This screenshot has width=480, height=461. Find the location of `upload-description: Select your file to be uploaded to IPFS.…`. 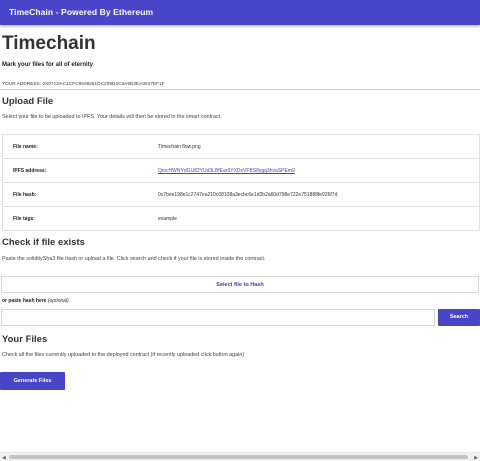

upload-description: Select your file to be uploaded to IPFS.… is located at coordinates (112, 117).